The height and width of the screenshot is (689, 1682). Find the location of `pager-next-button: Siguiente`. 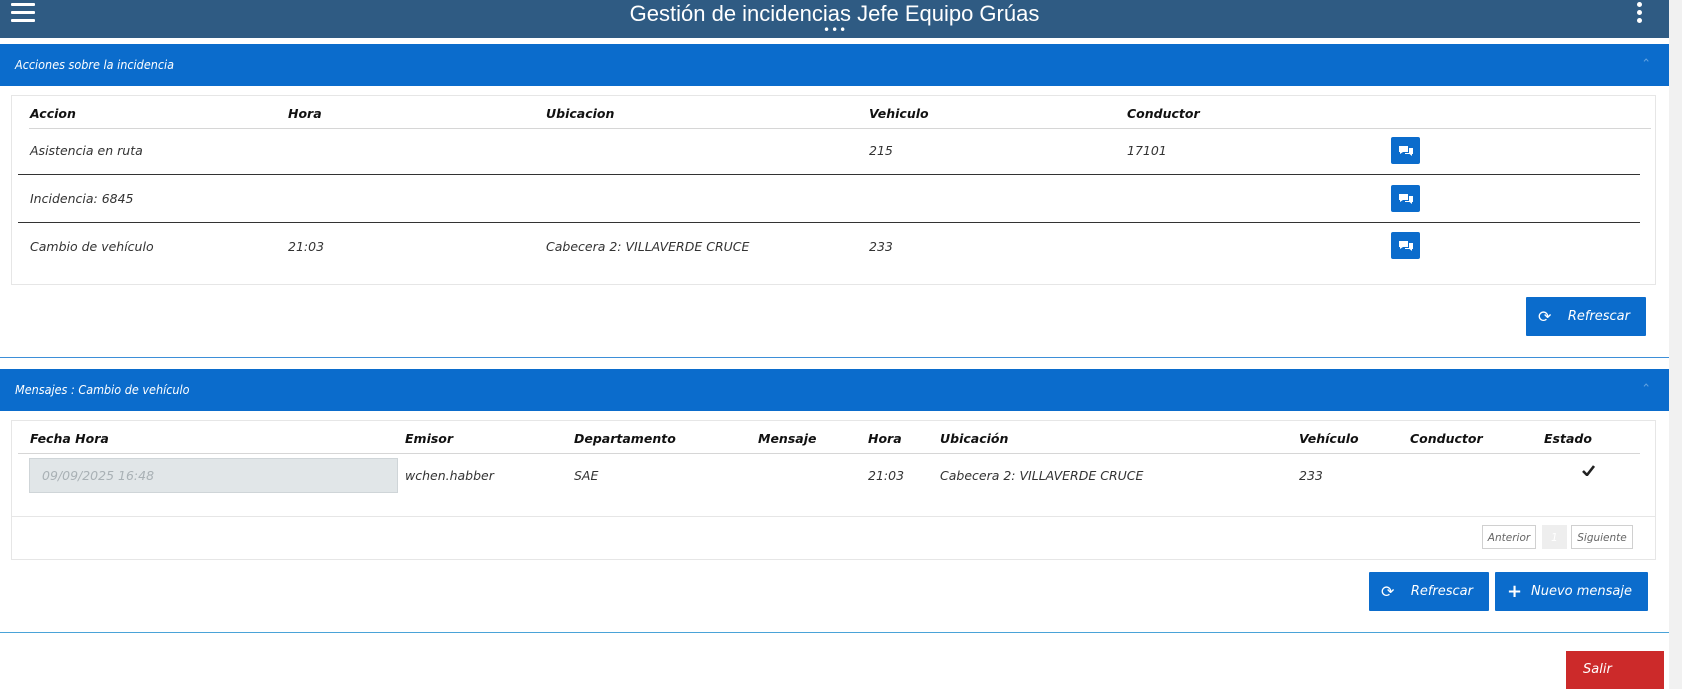

pager-next-button: Siguiente is located at coordinates (1602, 537).